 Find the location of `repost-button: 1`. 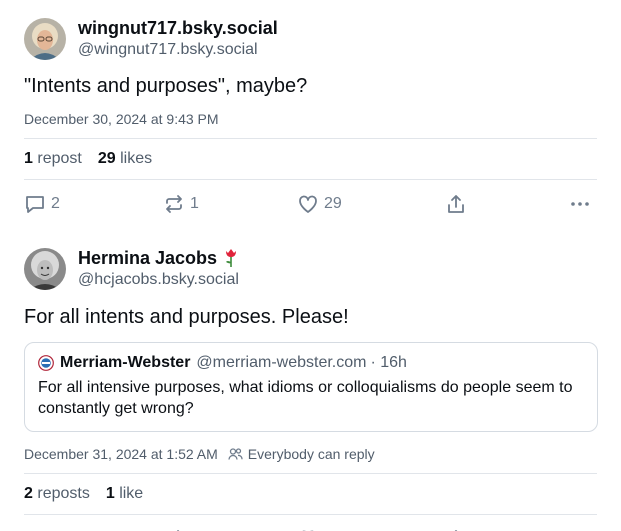

repost-button: 1 is located at coordinates (181, 204).